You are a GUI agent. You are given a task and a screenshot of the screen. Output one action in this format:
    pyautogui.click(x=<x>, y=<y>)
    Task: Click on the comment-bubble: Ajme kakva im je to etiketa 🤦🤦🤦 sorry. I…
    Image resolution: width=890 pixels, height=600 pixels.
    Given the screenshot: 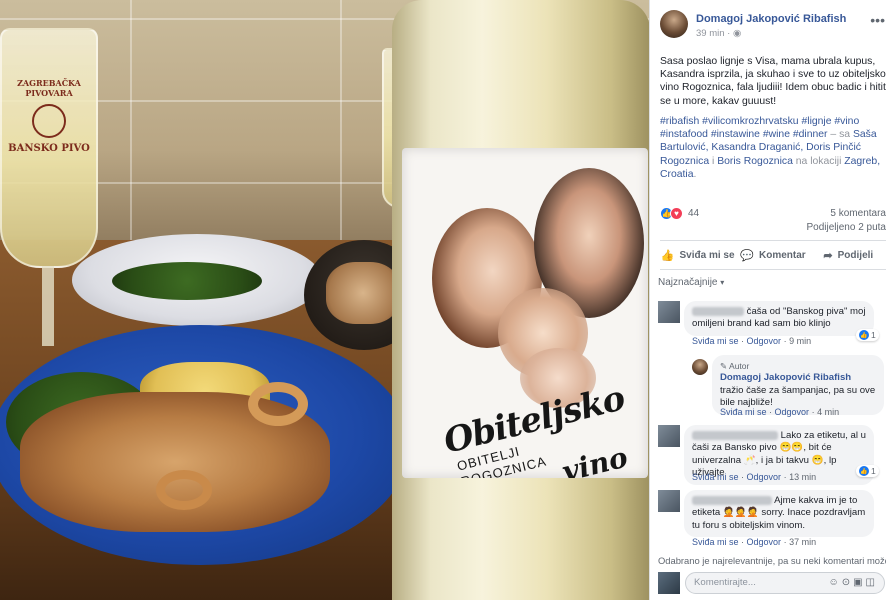 What is the action you would take?
    pyautogui.click(x=779, y=514)
    